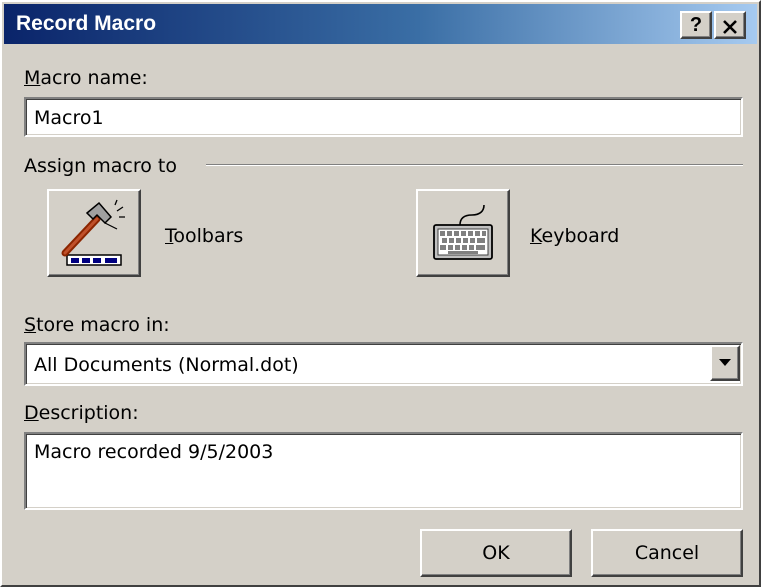 The height and width of the screenshot is (587, 761). I want to click on keyboard-button, so click(463, 233).